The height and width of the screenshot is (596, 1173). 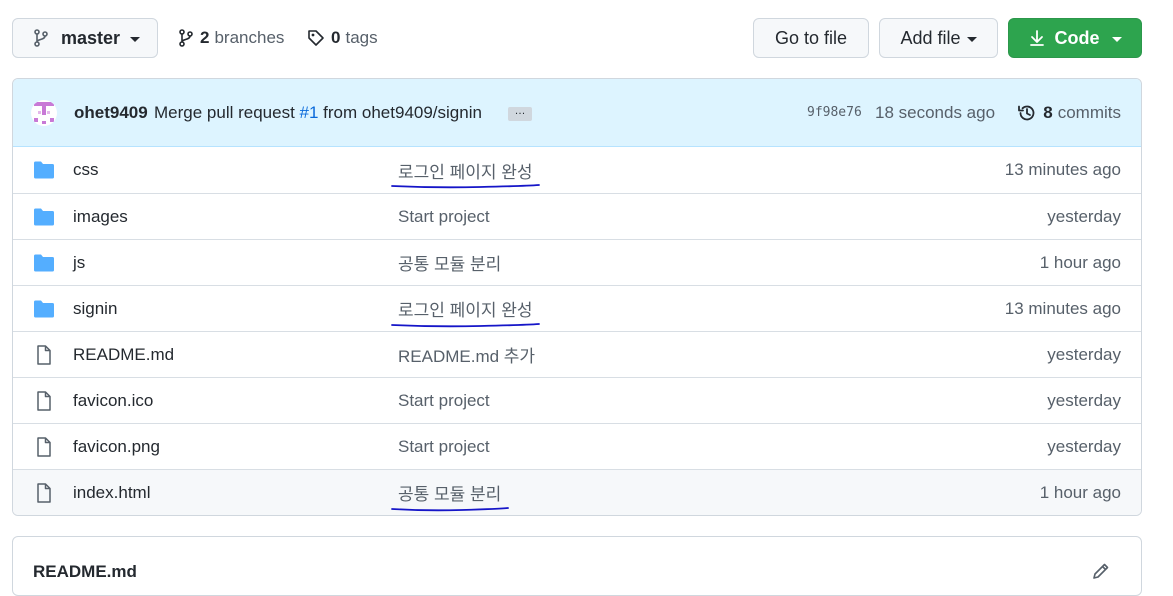 I want to click on pull-request-link: #1, so click(x=309, y=112).